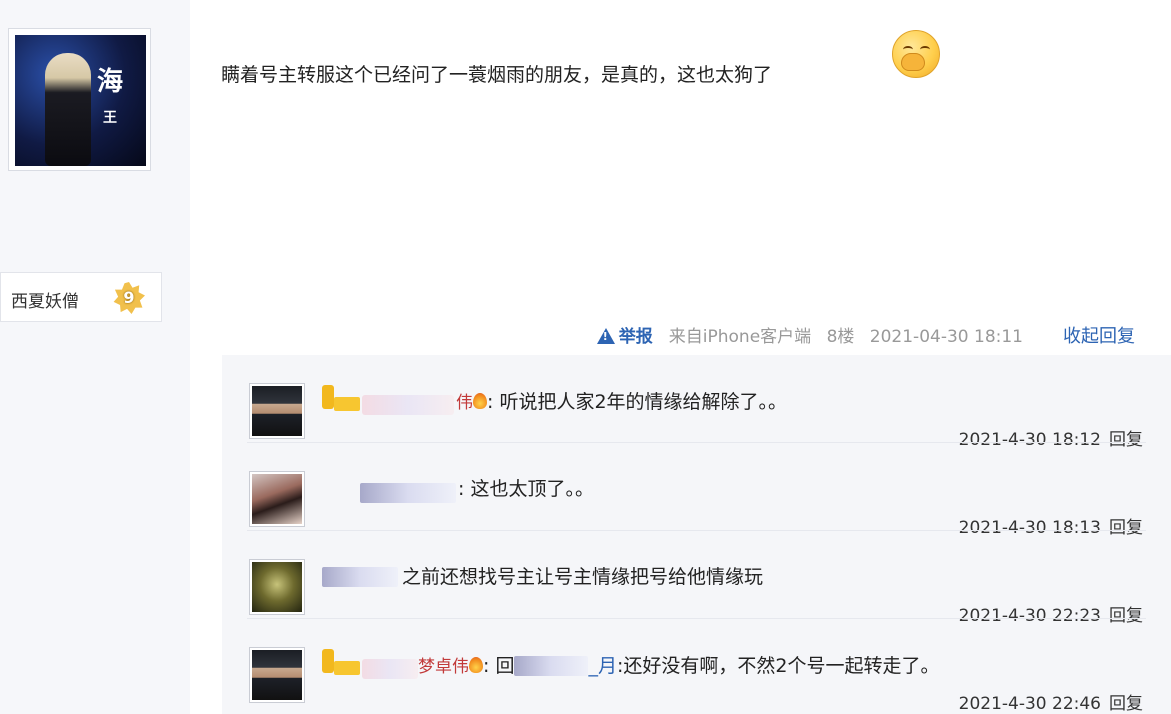  What do you see at coordinates (1126, 704) in the screenshot?
I see `reply-button: 回复` at bounding box center [1126, 704].